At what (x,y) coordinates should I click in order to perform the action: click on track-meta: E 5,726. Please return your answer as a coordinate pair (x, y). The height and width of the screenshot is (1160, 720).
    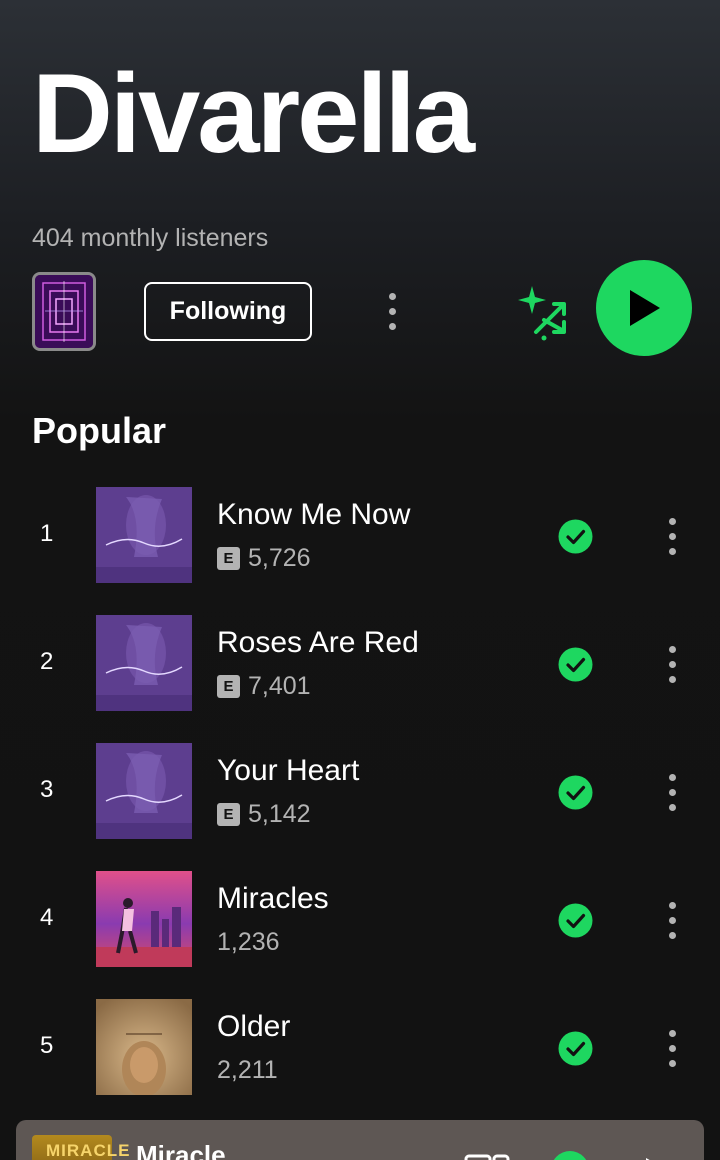
    Looking at the image, I should click on (264, 558).